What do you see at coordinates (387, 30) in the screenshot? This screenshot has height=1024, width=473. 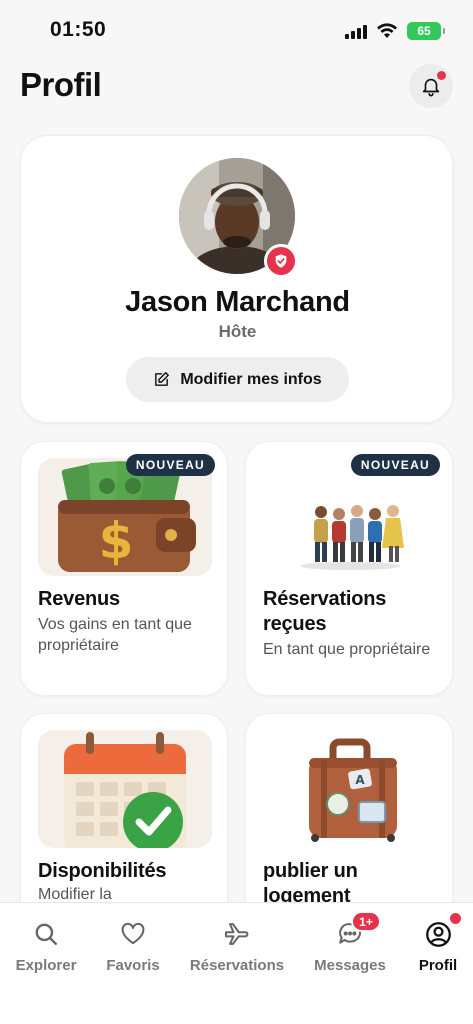 I see `wifi-icon` at bounding box center [387, 30].